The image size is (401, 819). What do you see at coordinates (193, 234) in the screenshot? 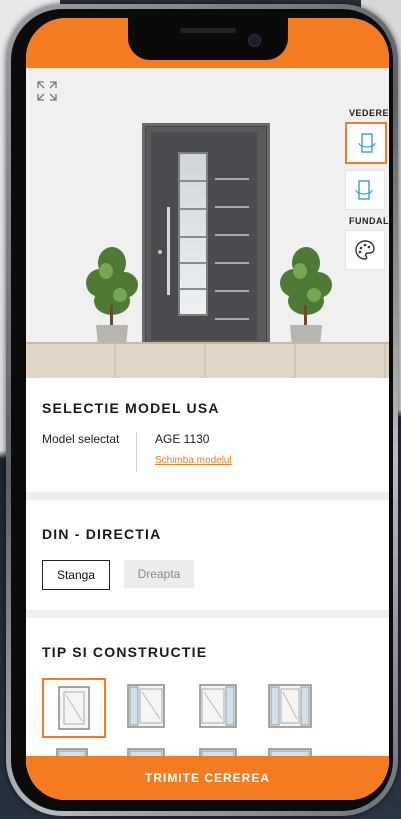
I see `door-glass-panel` at bounding box center [193, 234].